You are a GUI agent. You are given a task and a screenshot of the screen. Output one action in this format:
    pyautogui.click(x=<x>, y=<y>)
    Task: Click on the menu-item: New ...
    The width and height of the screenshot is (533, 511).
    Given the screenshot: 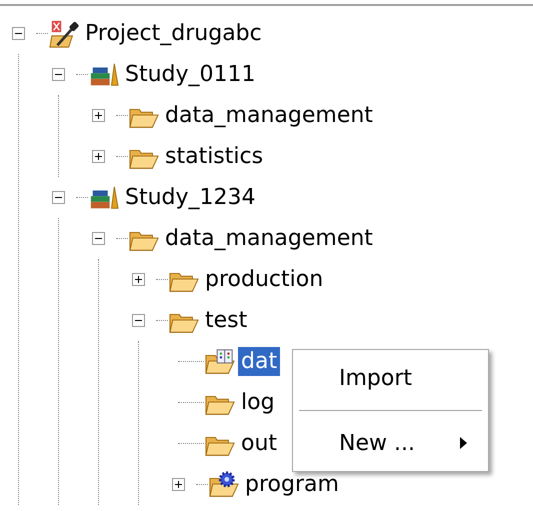 What is the action you would take?
    pyautogui.click(x=390, y=443)
    